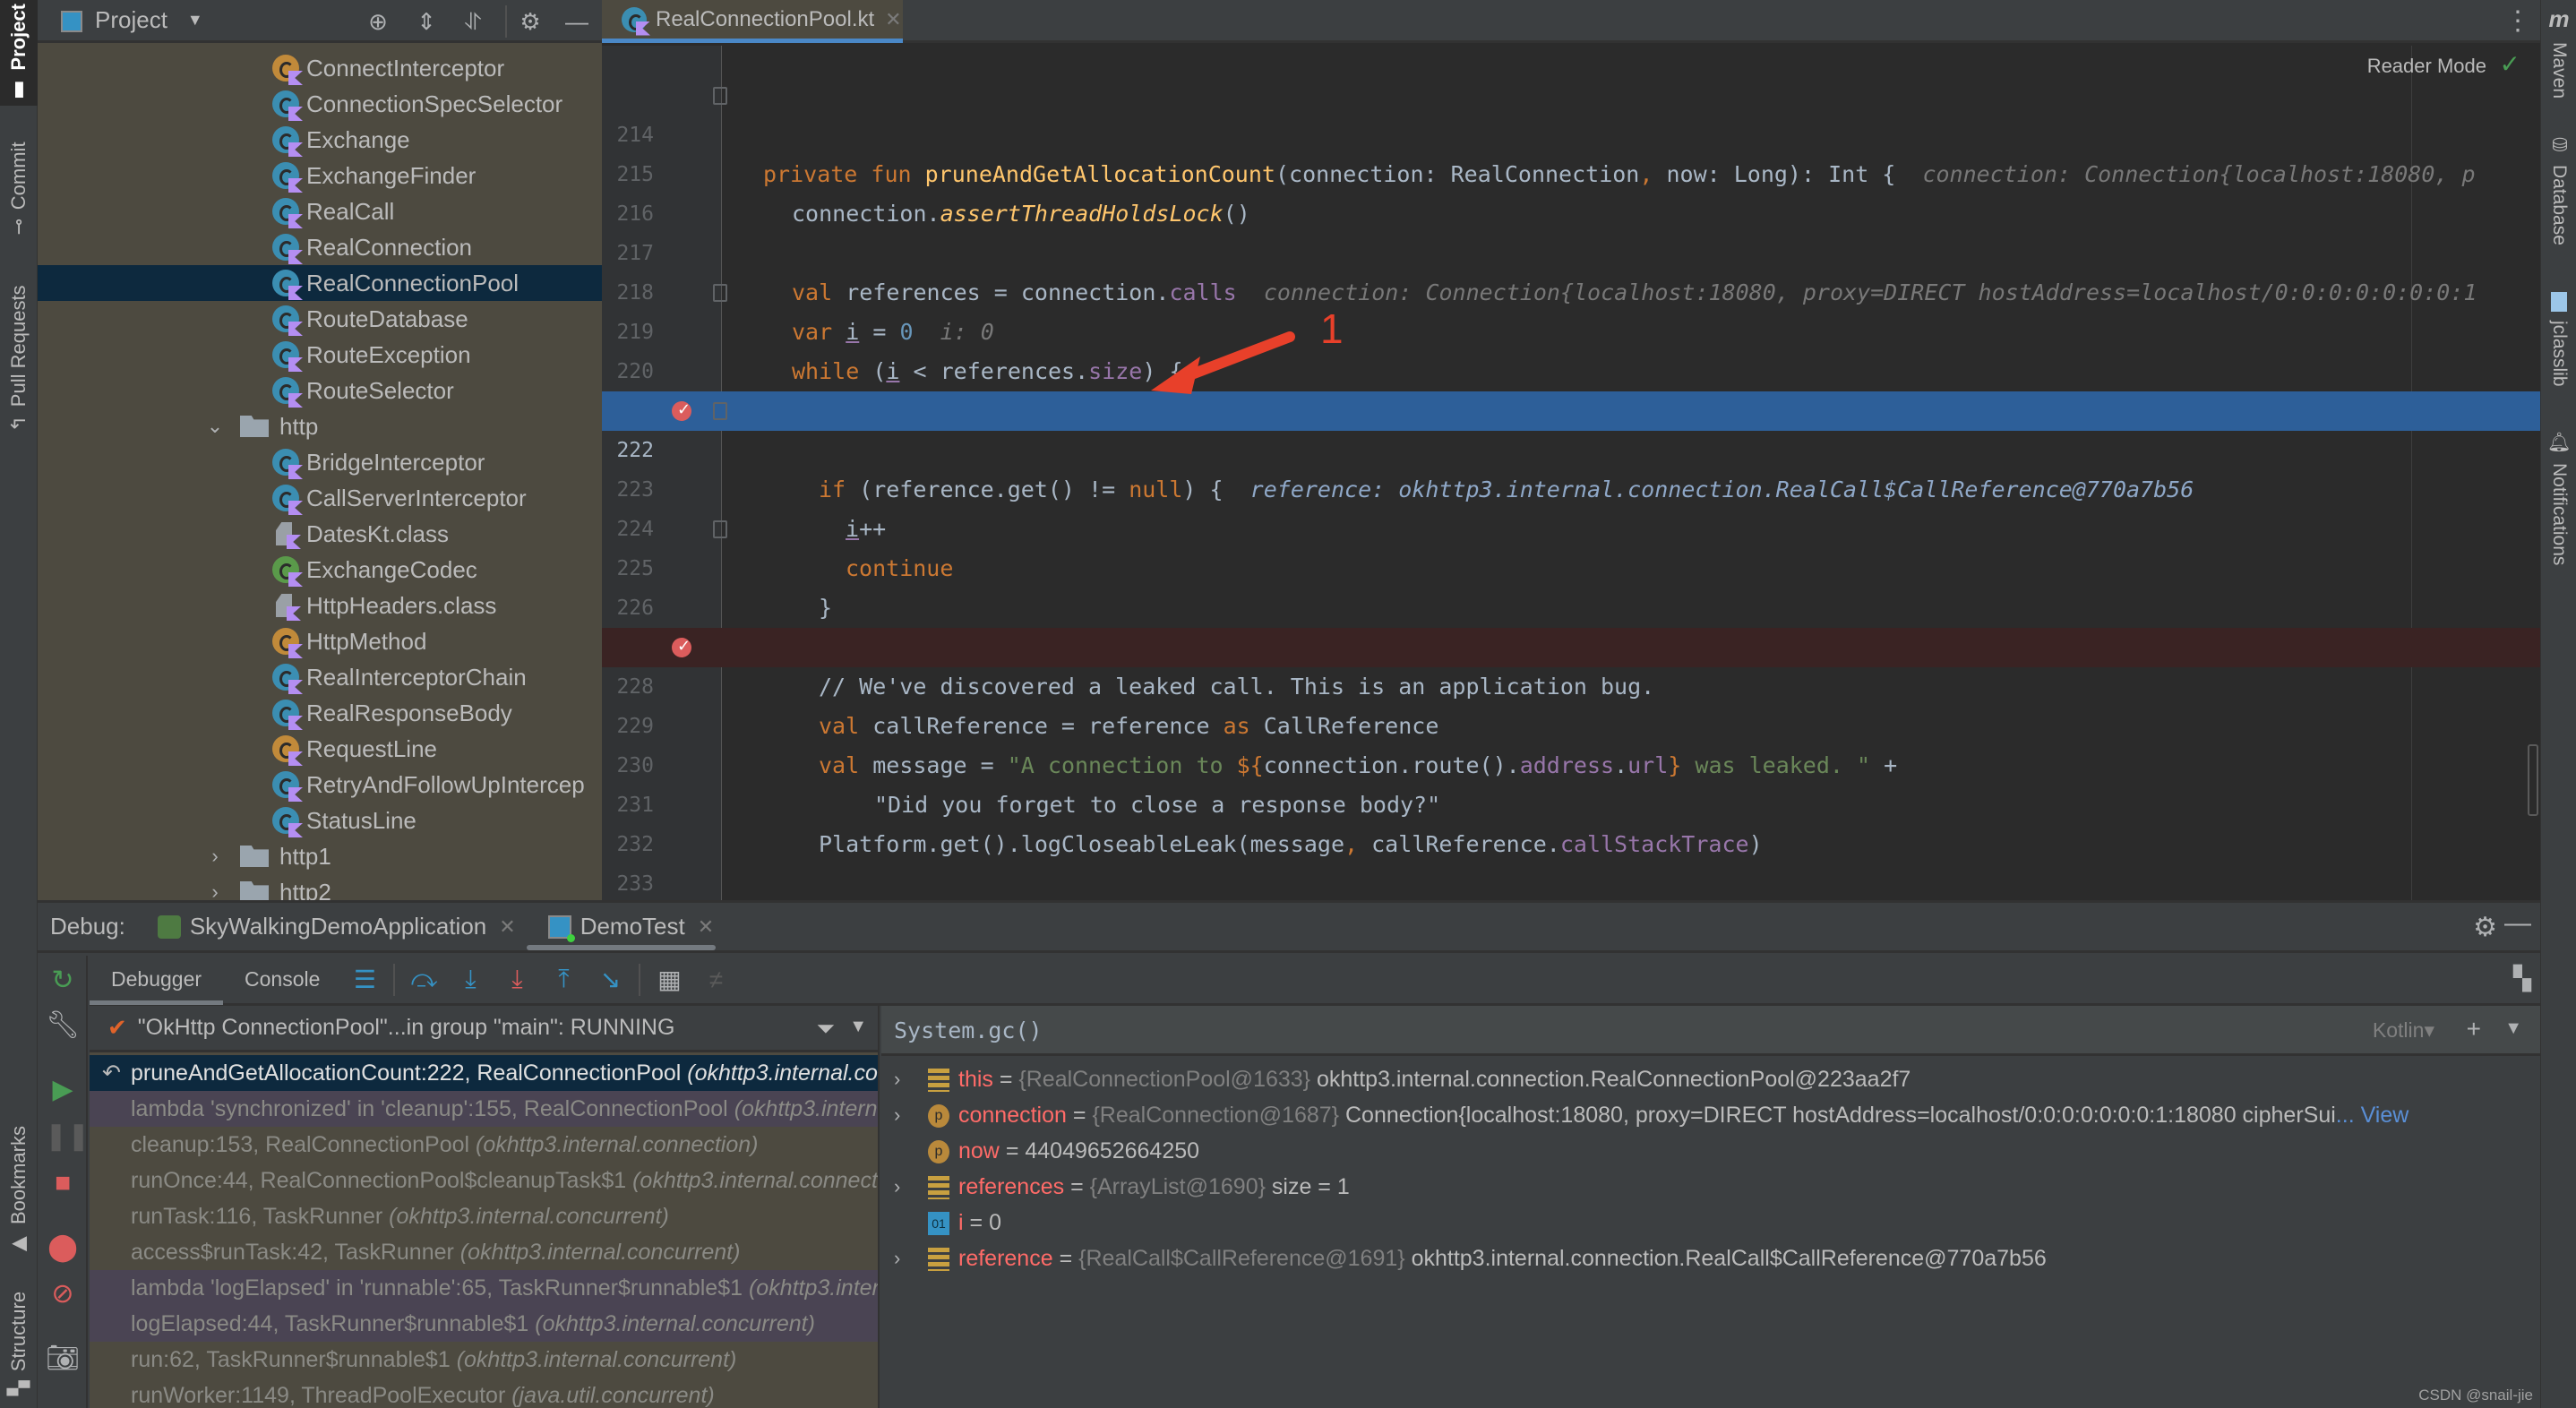 The image size is (2576, 1408). What do you see at coordinates (63, 1183) in the screenshot?
I see `stop-icon: ■` at bounding box center [63, 1183].